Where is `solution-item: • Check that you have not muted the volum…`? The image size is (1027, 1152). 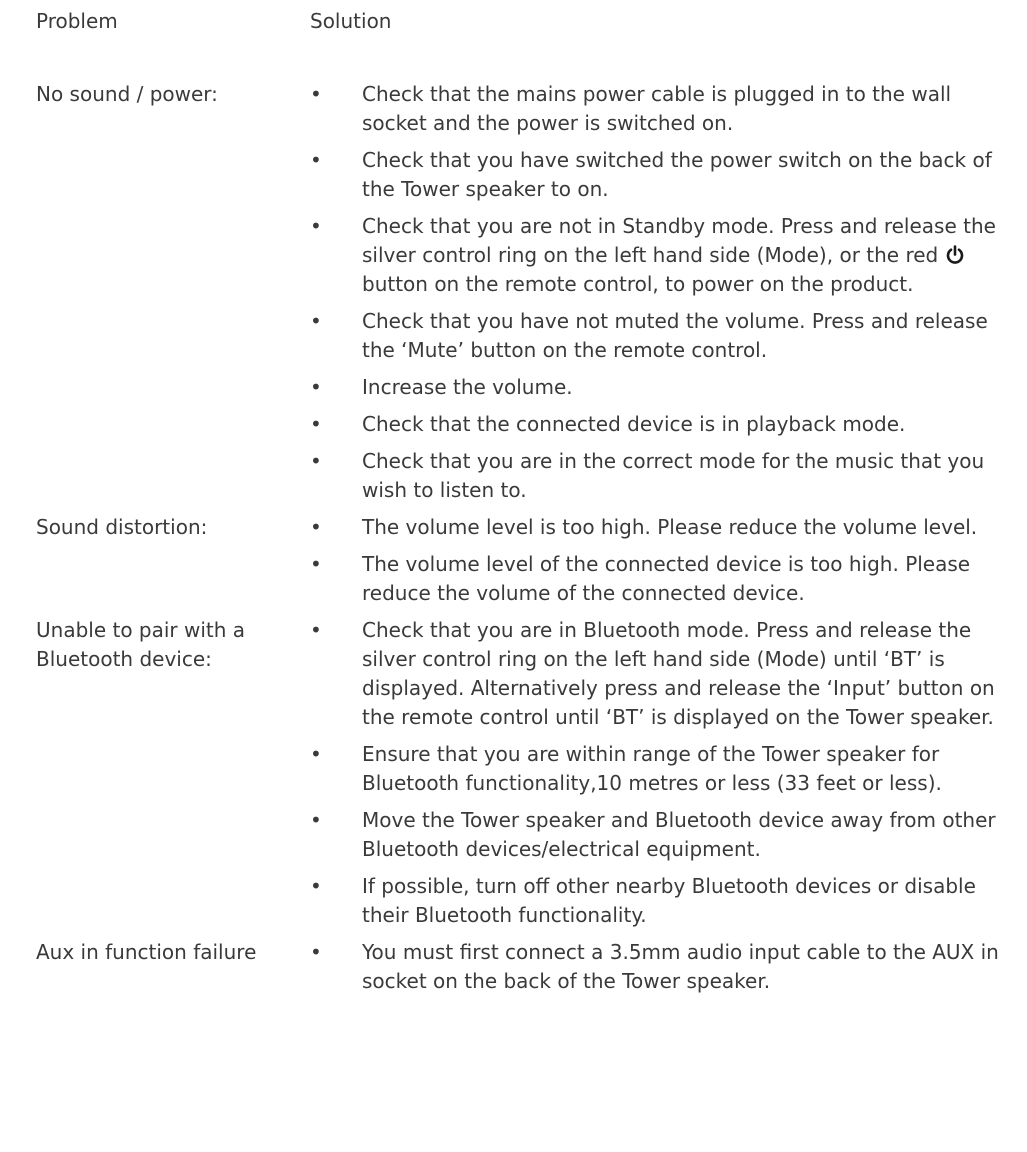
solution-item: • Check that you have not muted the volum… is located at coordinates (656, 336).